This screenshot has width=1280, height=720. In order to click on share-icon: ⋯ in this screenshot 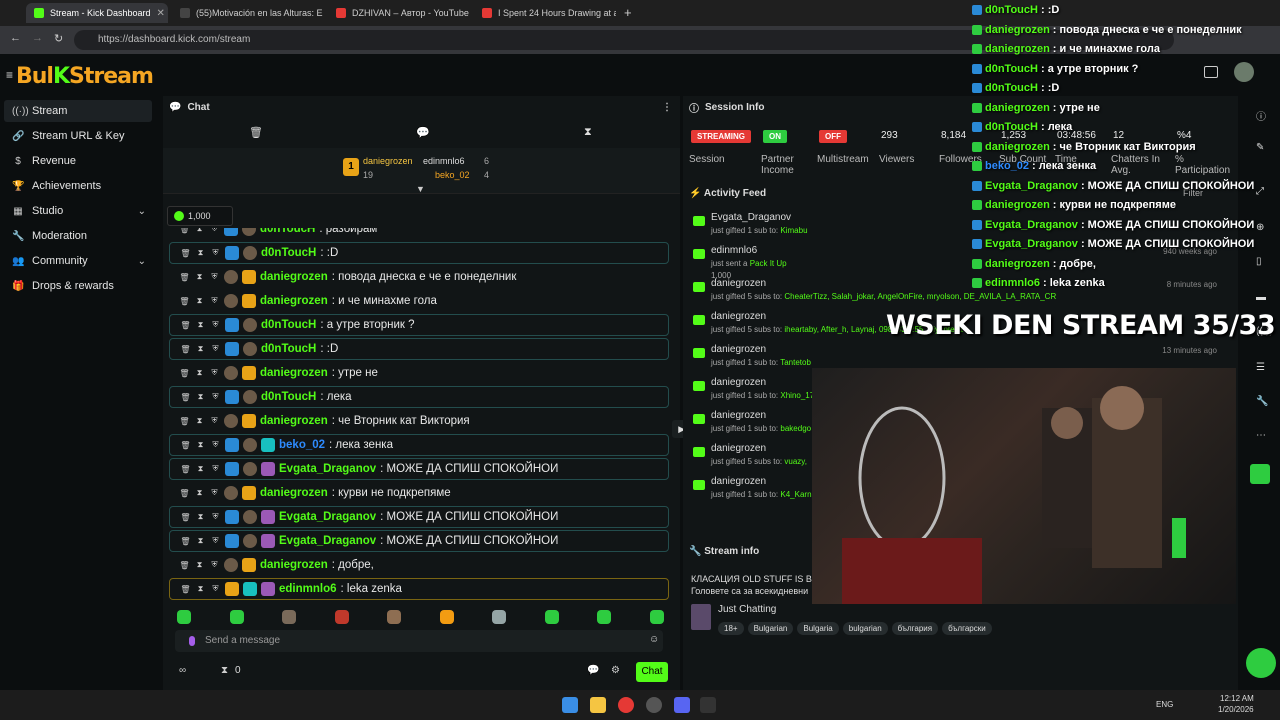, I will do `click(1261, 435)`.